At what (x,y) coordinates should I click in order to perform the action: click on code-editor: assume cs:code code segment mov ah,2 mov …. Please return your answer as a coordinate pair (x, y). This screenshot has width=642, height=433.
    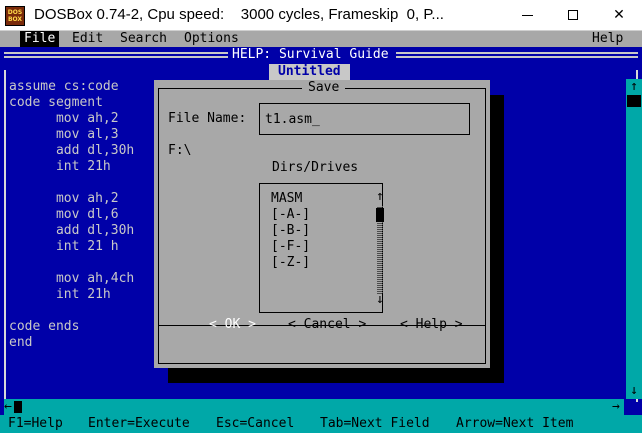
    Looking at the image, I should click on (71, 215).